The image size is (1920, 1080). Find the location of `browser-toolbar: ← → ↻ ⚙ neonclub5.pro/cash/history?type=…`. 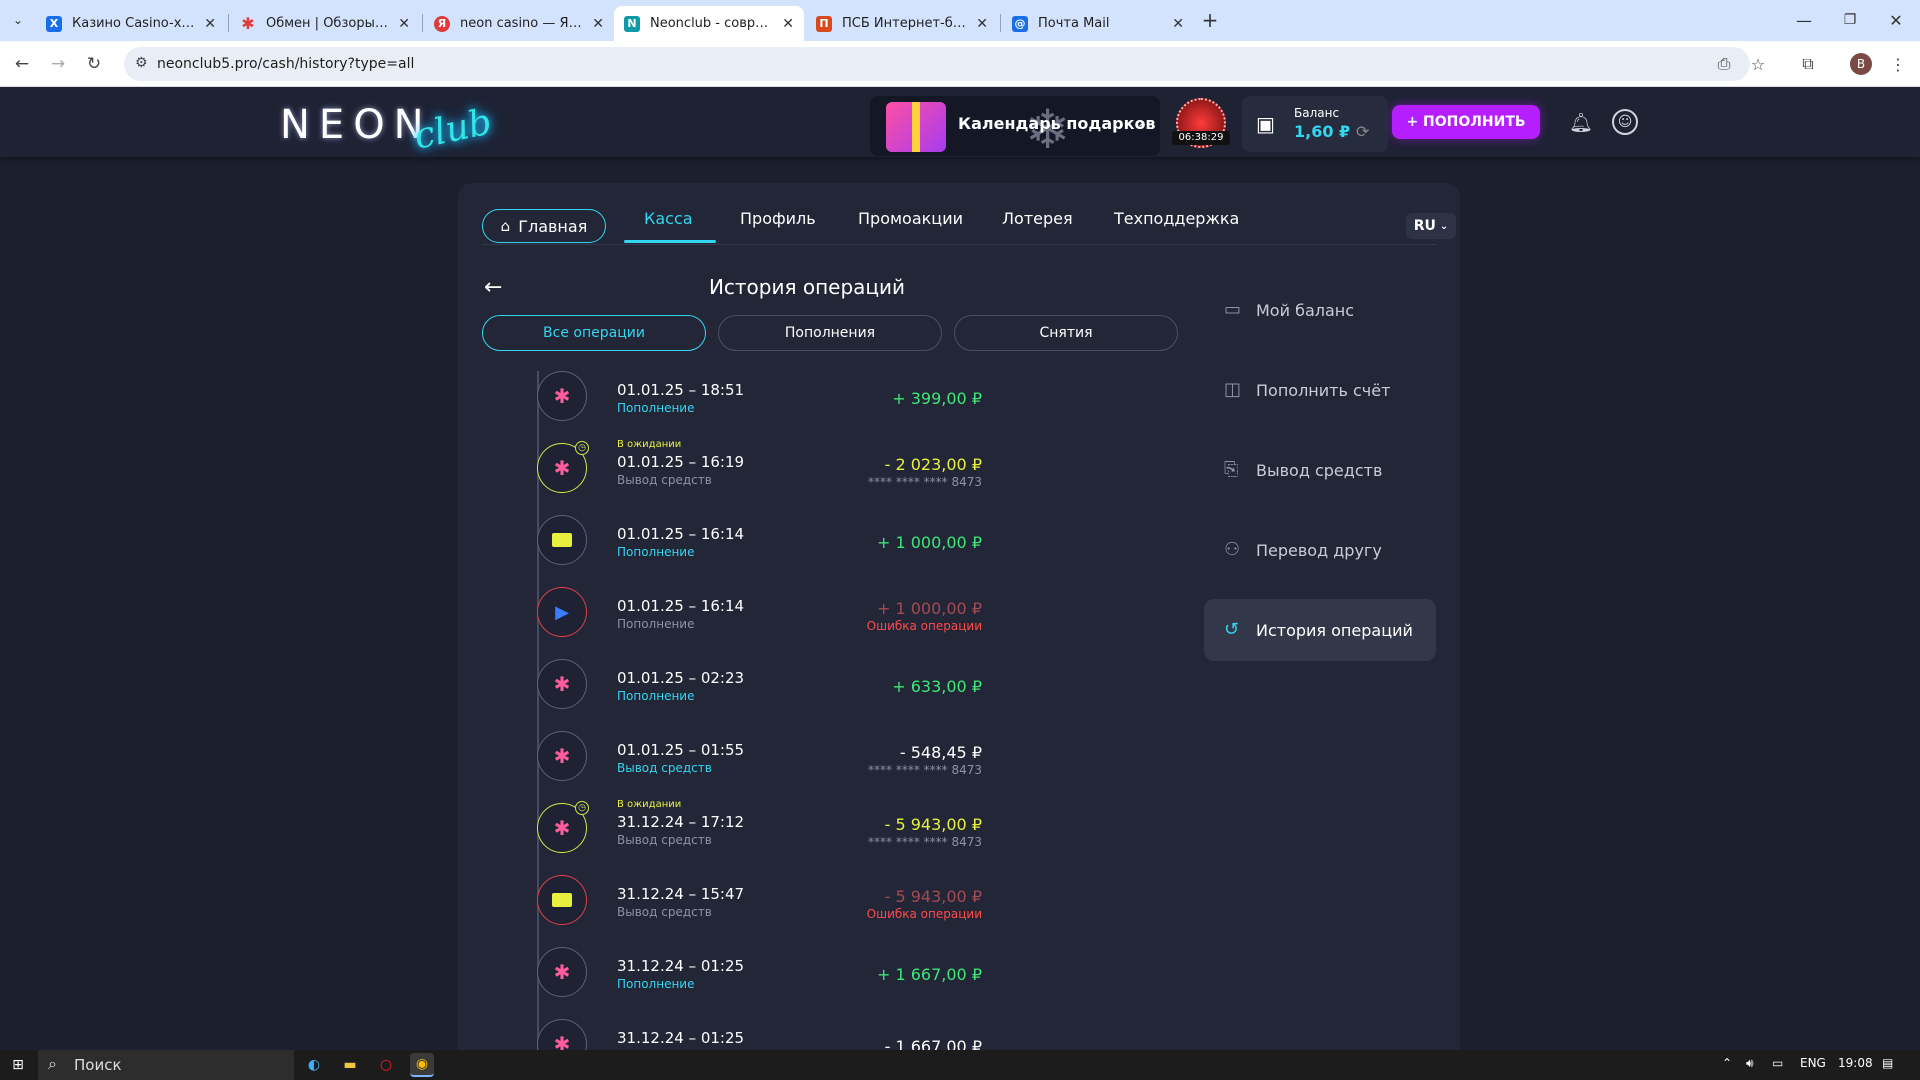

browser-toolbar: ← → ↻ ⚙ neonclub5.pro/cash/history?type=… is located at coordinates (960, 64).